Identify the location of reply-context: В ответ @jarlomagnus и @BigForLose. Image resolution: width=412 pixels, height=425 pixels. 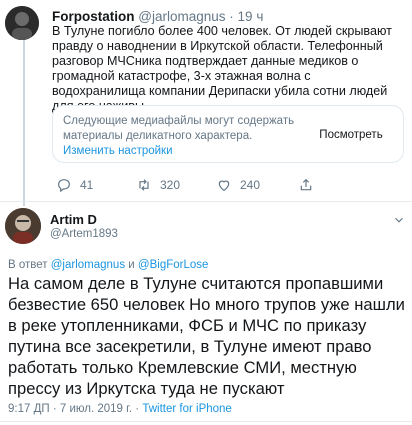
(108, 265).